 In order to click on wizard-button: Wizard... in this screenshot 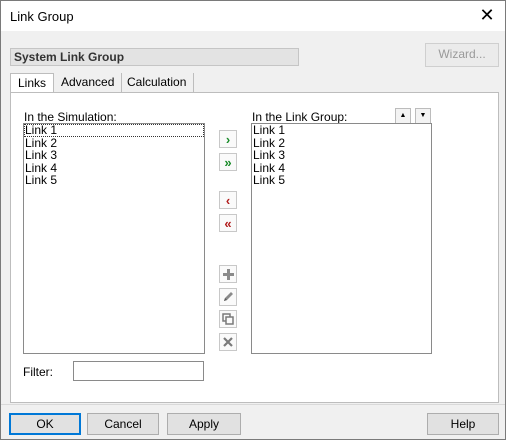, I will do `click(462, 55)`.